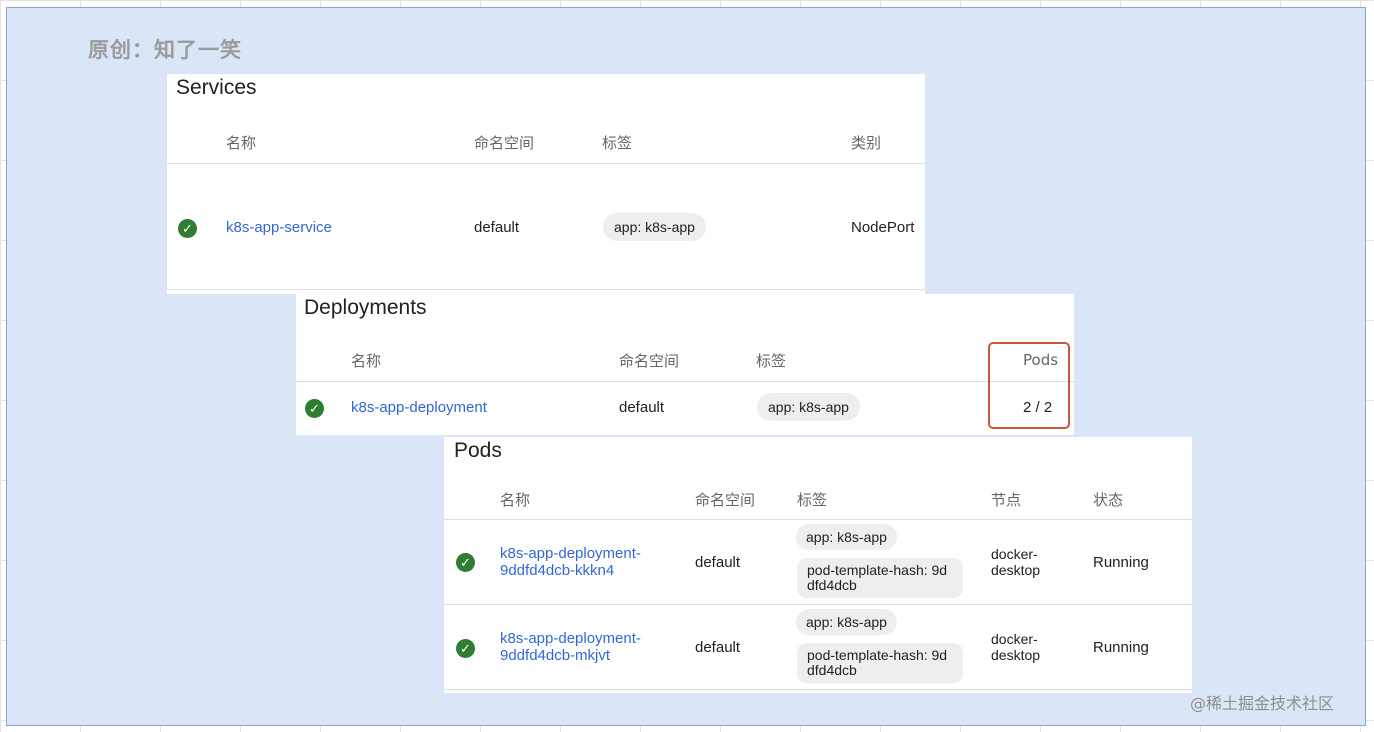  Describe the element at coordinates (642, 407) in the screenshot. I see `deployment-namespace: default` at that location.